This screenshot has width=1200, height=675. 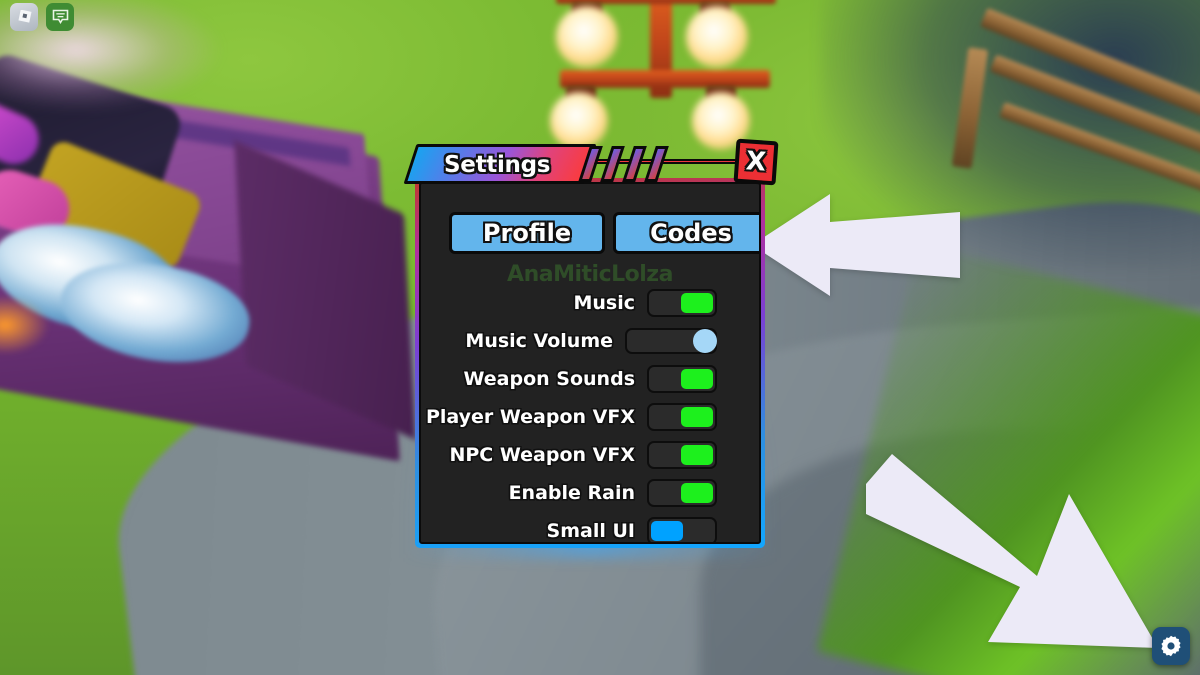 I want to click on slider-knob, so click(x=705, y=341).